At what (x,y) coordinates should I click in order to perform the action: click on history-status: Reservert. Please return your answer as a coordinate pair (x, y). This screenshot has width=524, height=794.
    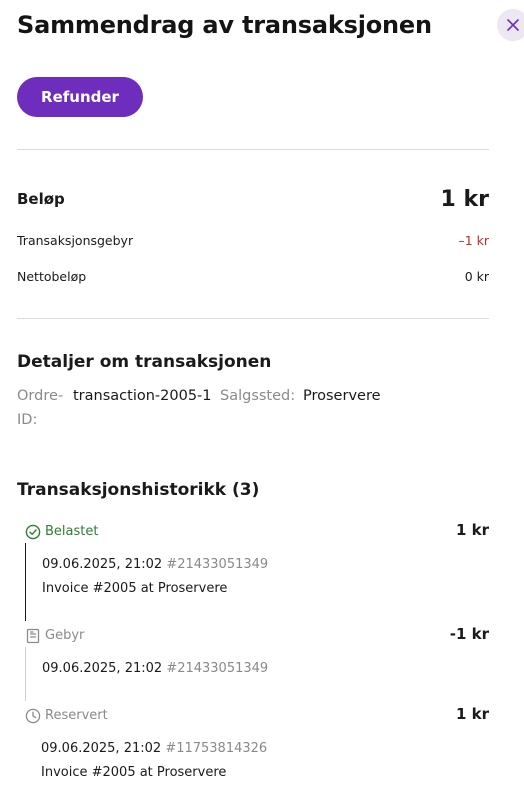
    Looking at the image, I should click on (76, 715).